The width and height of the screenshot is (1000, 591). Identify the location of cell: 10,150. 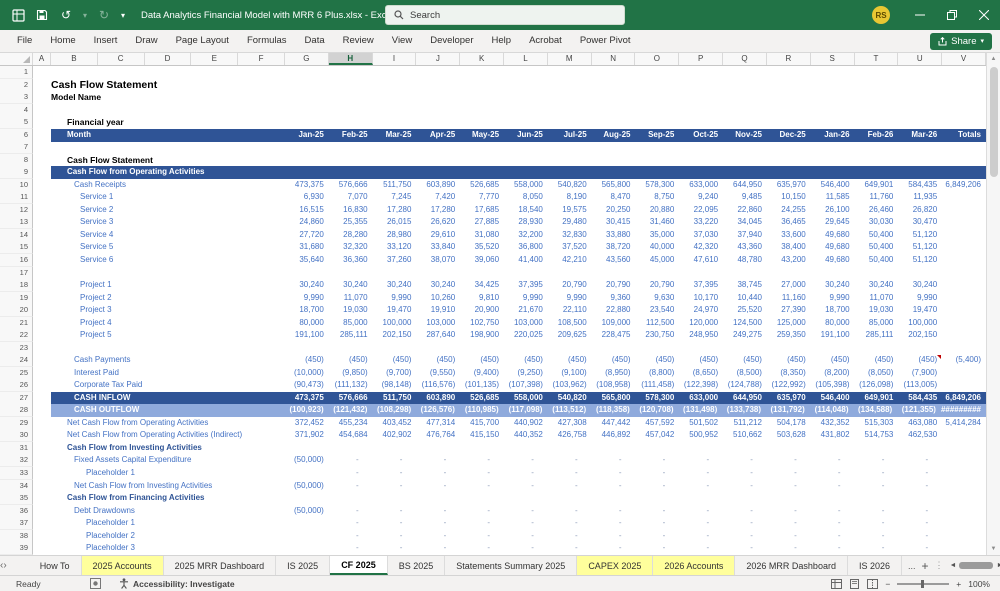
(789, 197).